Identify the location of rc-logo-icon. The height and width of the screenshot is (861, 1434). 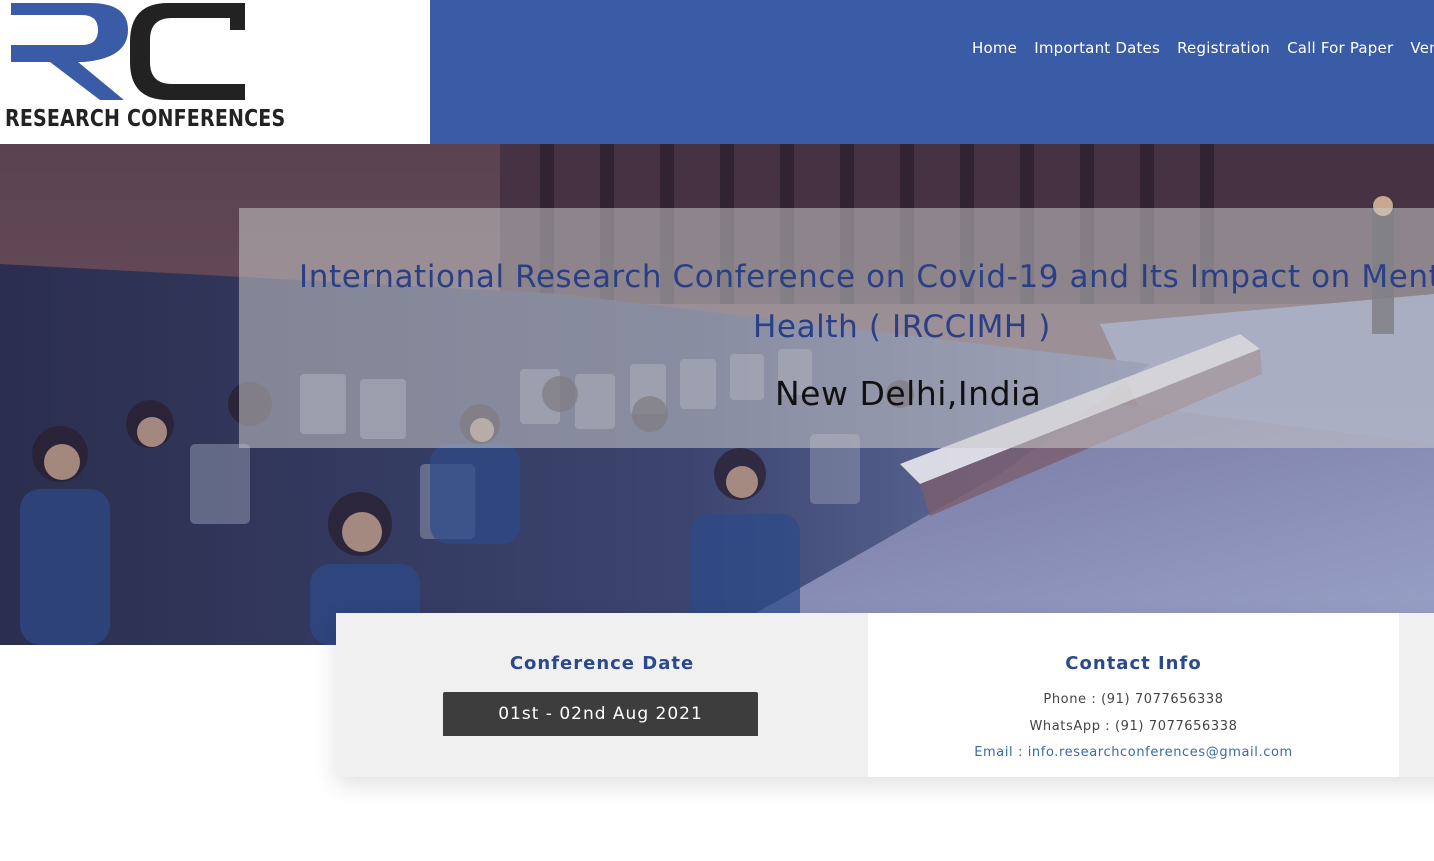
(128, 51).